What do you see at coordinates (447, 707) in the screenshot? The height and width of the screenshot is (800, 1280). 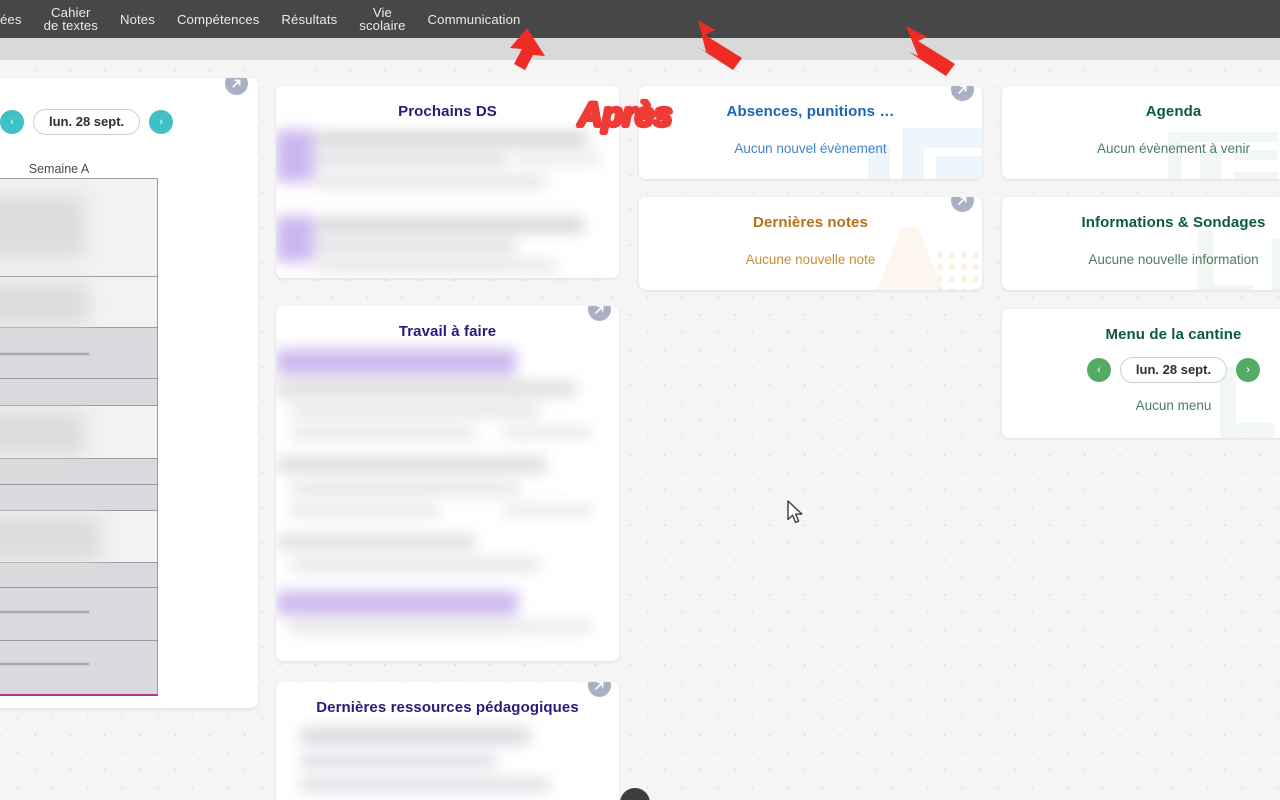 I see `card-dernieres-ressources-title: Dernières ressources pédagogiques` at bounding box center [447, 707].